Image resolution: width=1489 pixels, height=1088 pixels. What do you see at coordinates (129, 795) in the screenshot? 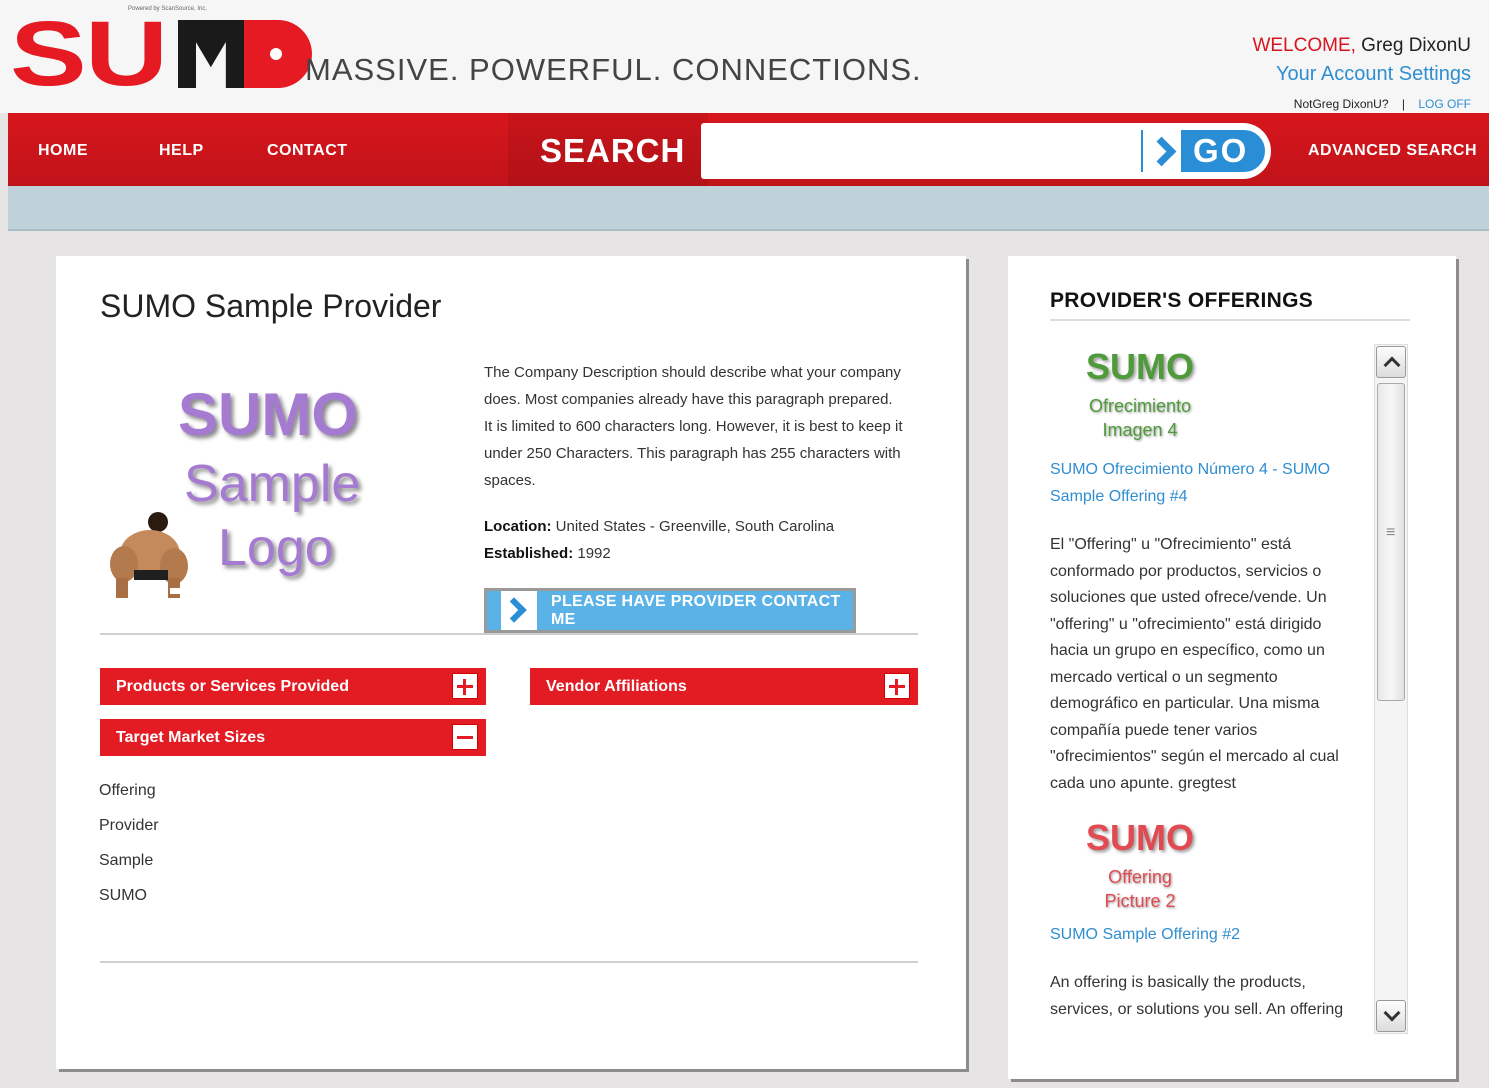
I see `tag-item: Offering` at bounding box center [129, 795].